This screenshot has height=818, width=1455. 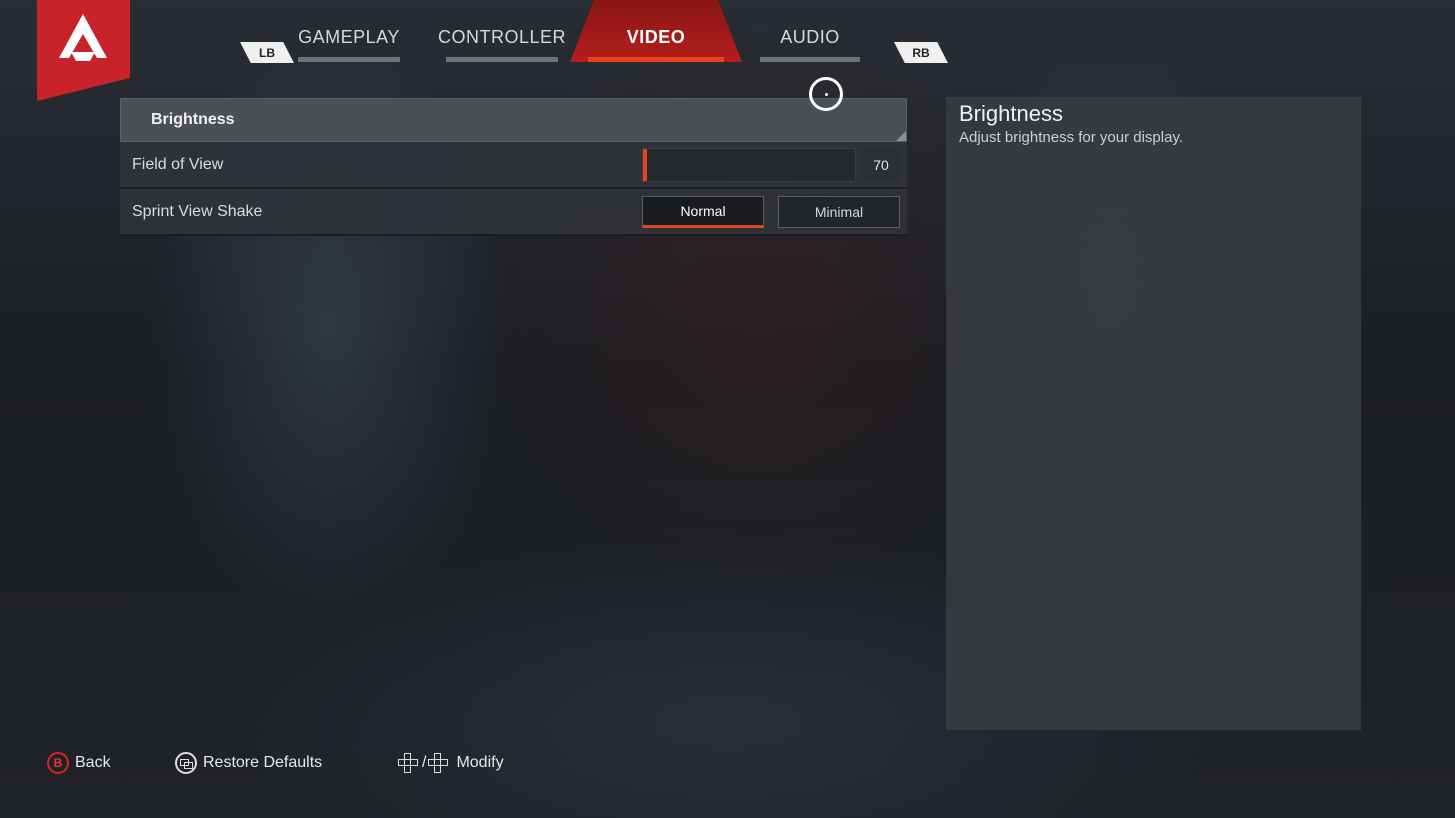 I want to click on fov-slider-handle, so click(x=645, y=165).